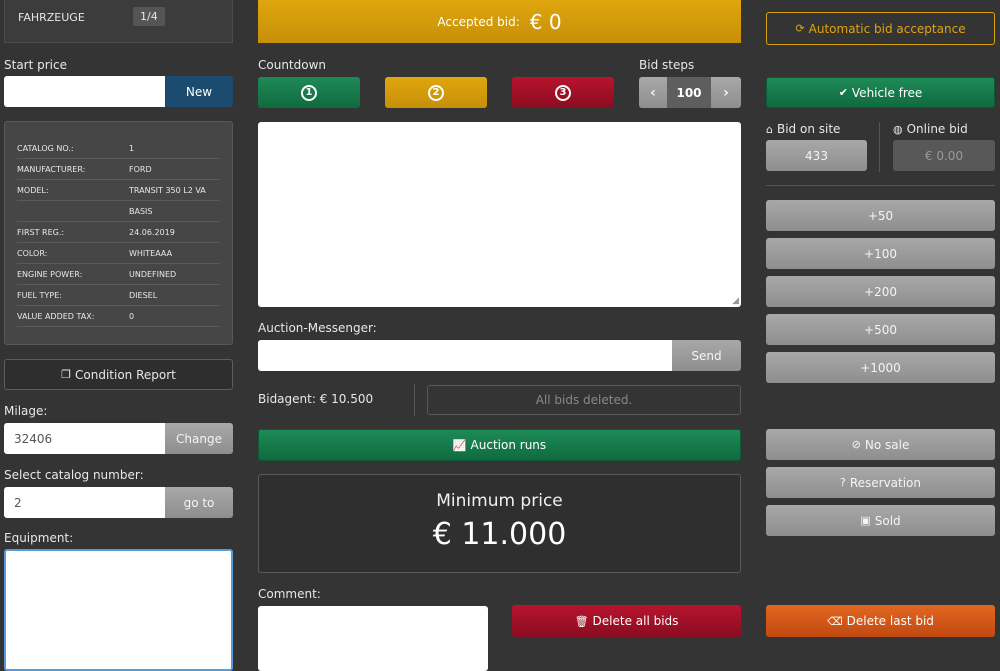 The image size is (1000, 671). Describe the element at coordinates (842, 482) in the screenshot. I see `question-icon: ?` at that location.